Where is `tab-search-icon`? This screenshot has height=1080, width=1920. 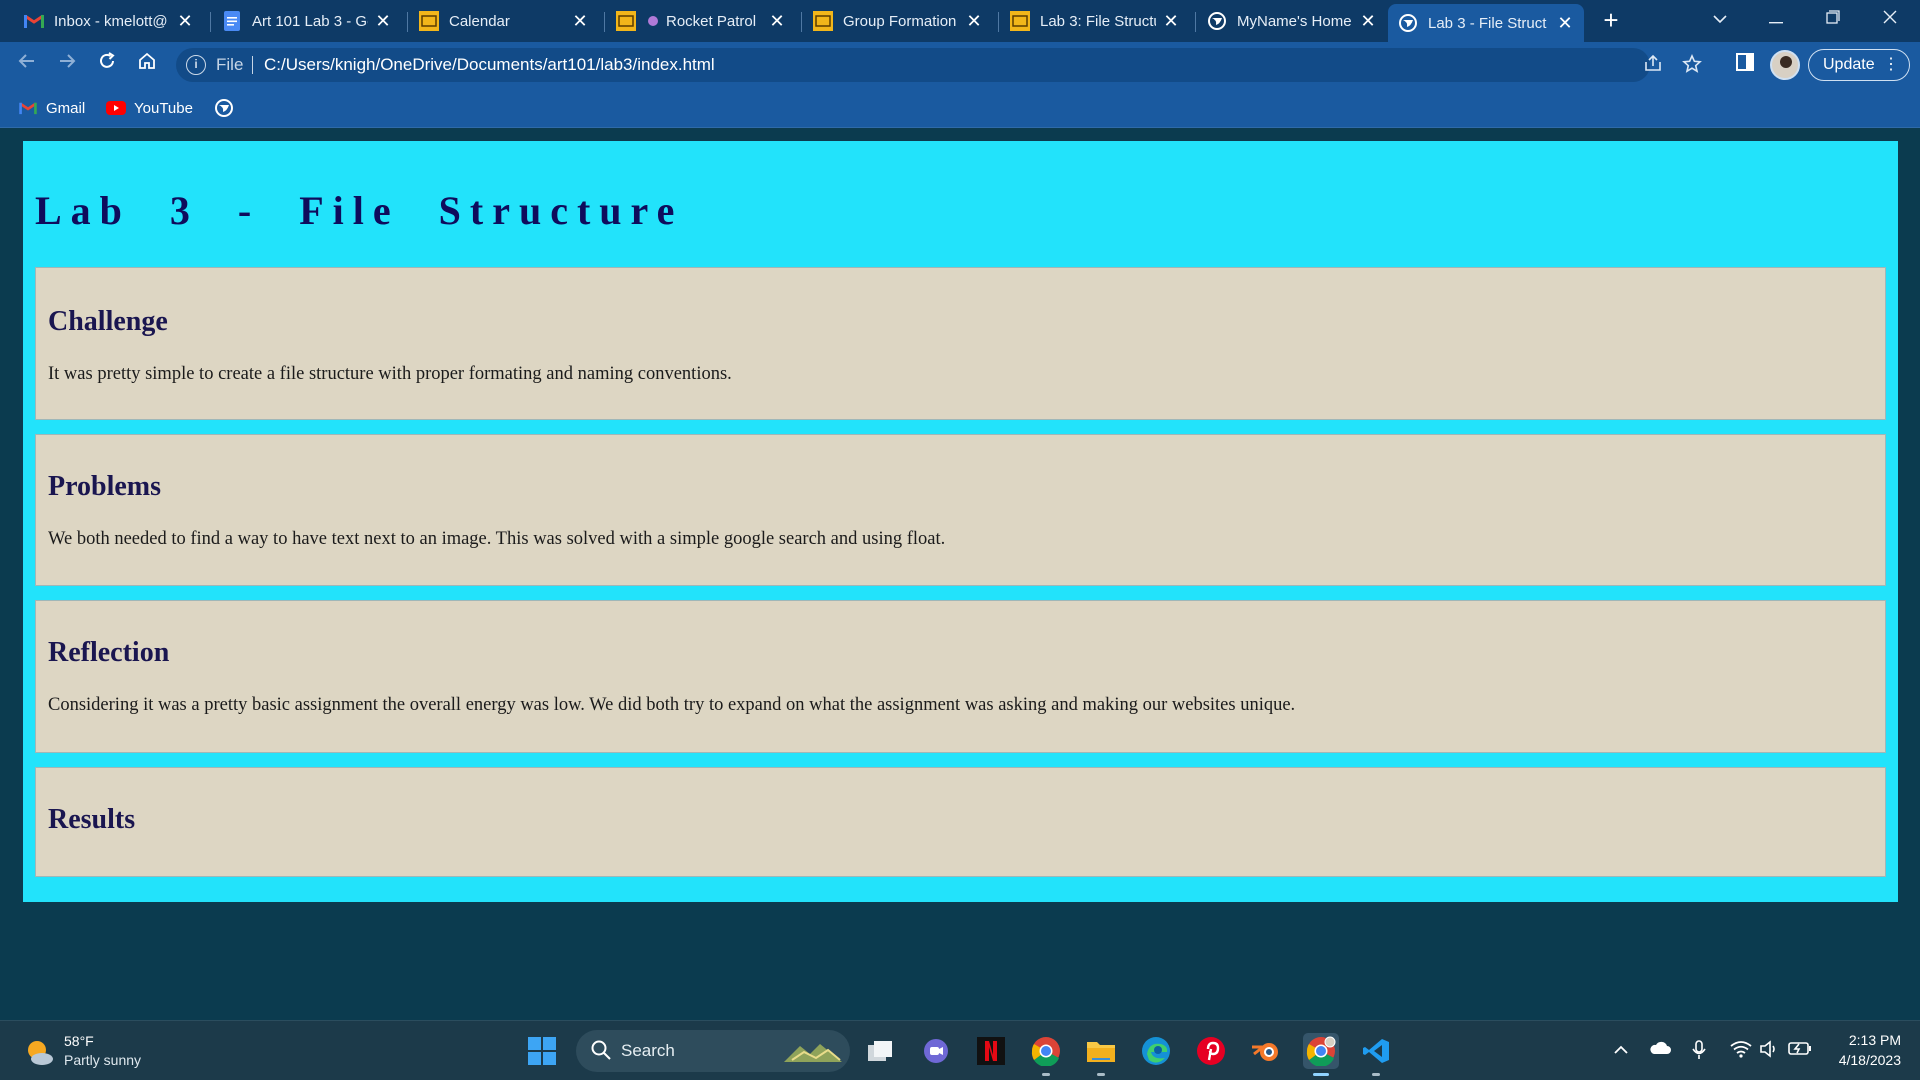 tab-search-icon is located at coordinates (1720, 20).